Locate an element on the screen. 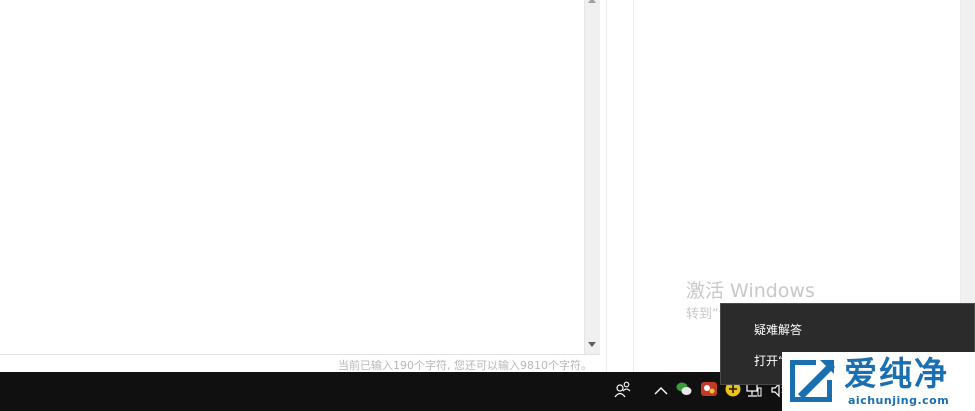 This screenshot has width=975, height=411. game-icon is located at coordinates (709, 389).